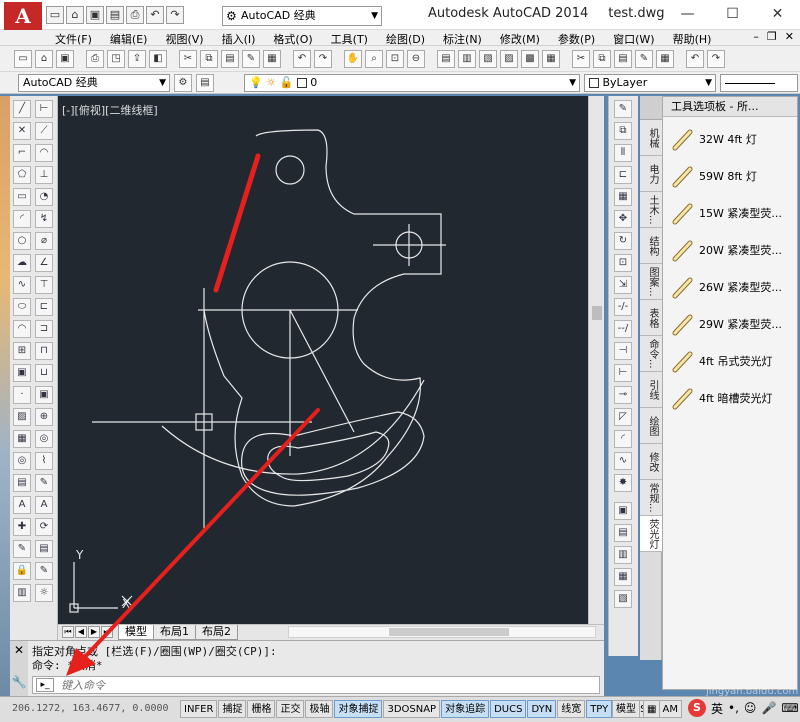 Image resolution: width=800 pixels, height=722 pixels. Describe the element at coordinates (623, 555) in the screenshot. I see `send-back-icon: ▥` at that location.